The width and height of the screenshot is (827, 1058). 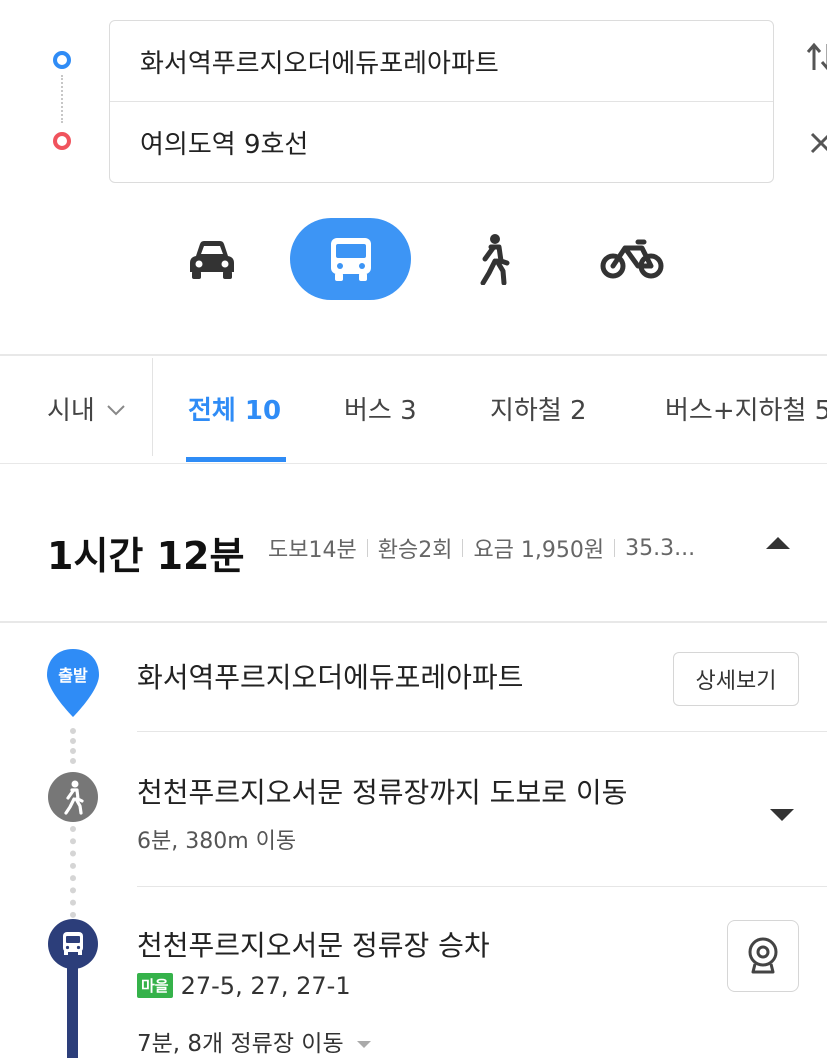 What do you see at coordinates (816, 143) in the screenshot?
I see `close-icon` at bounding box center [816, 143].